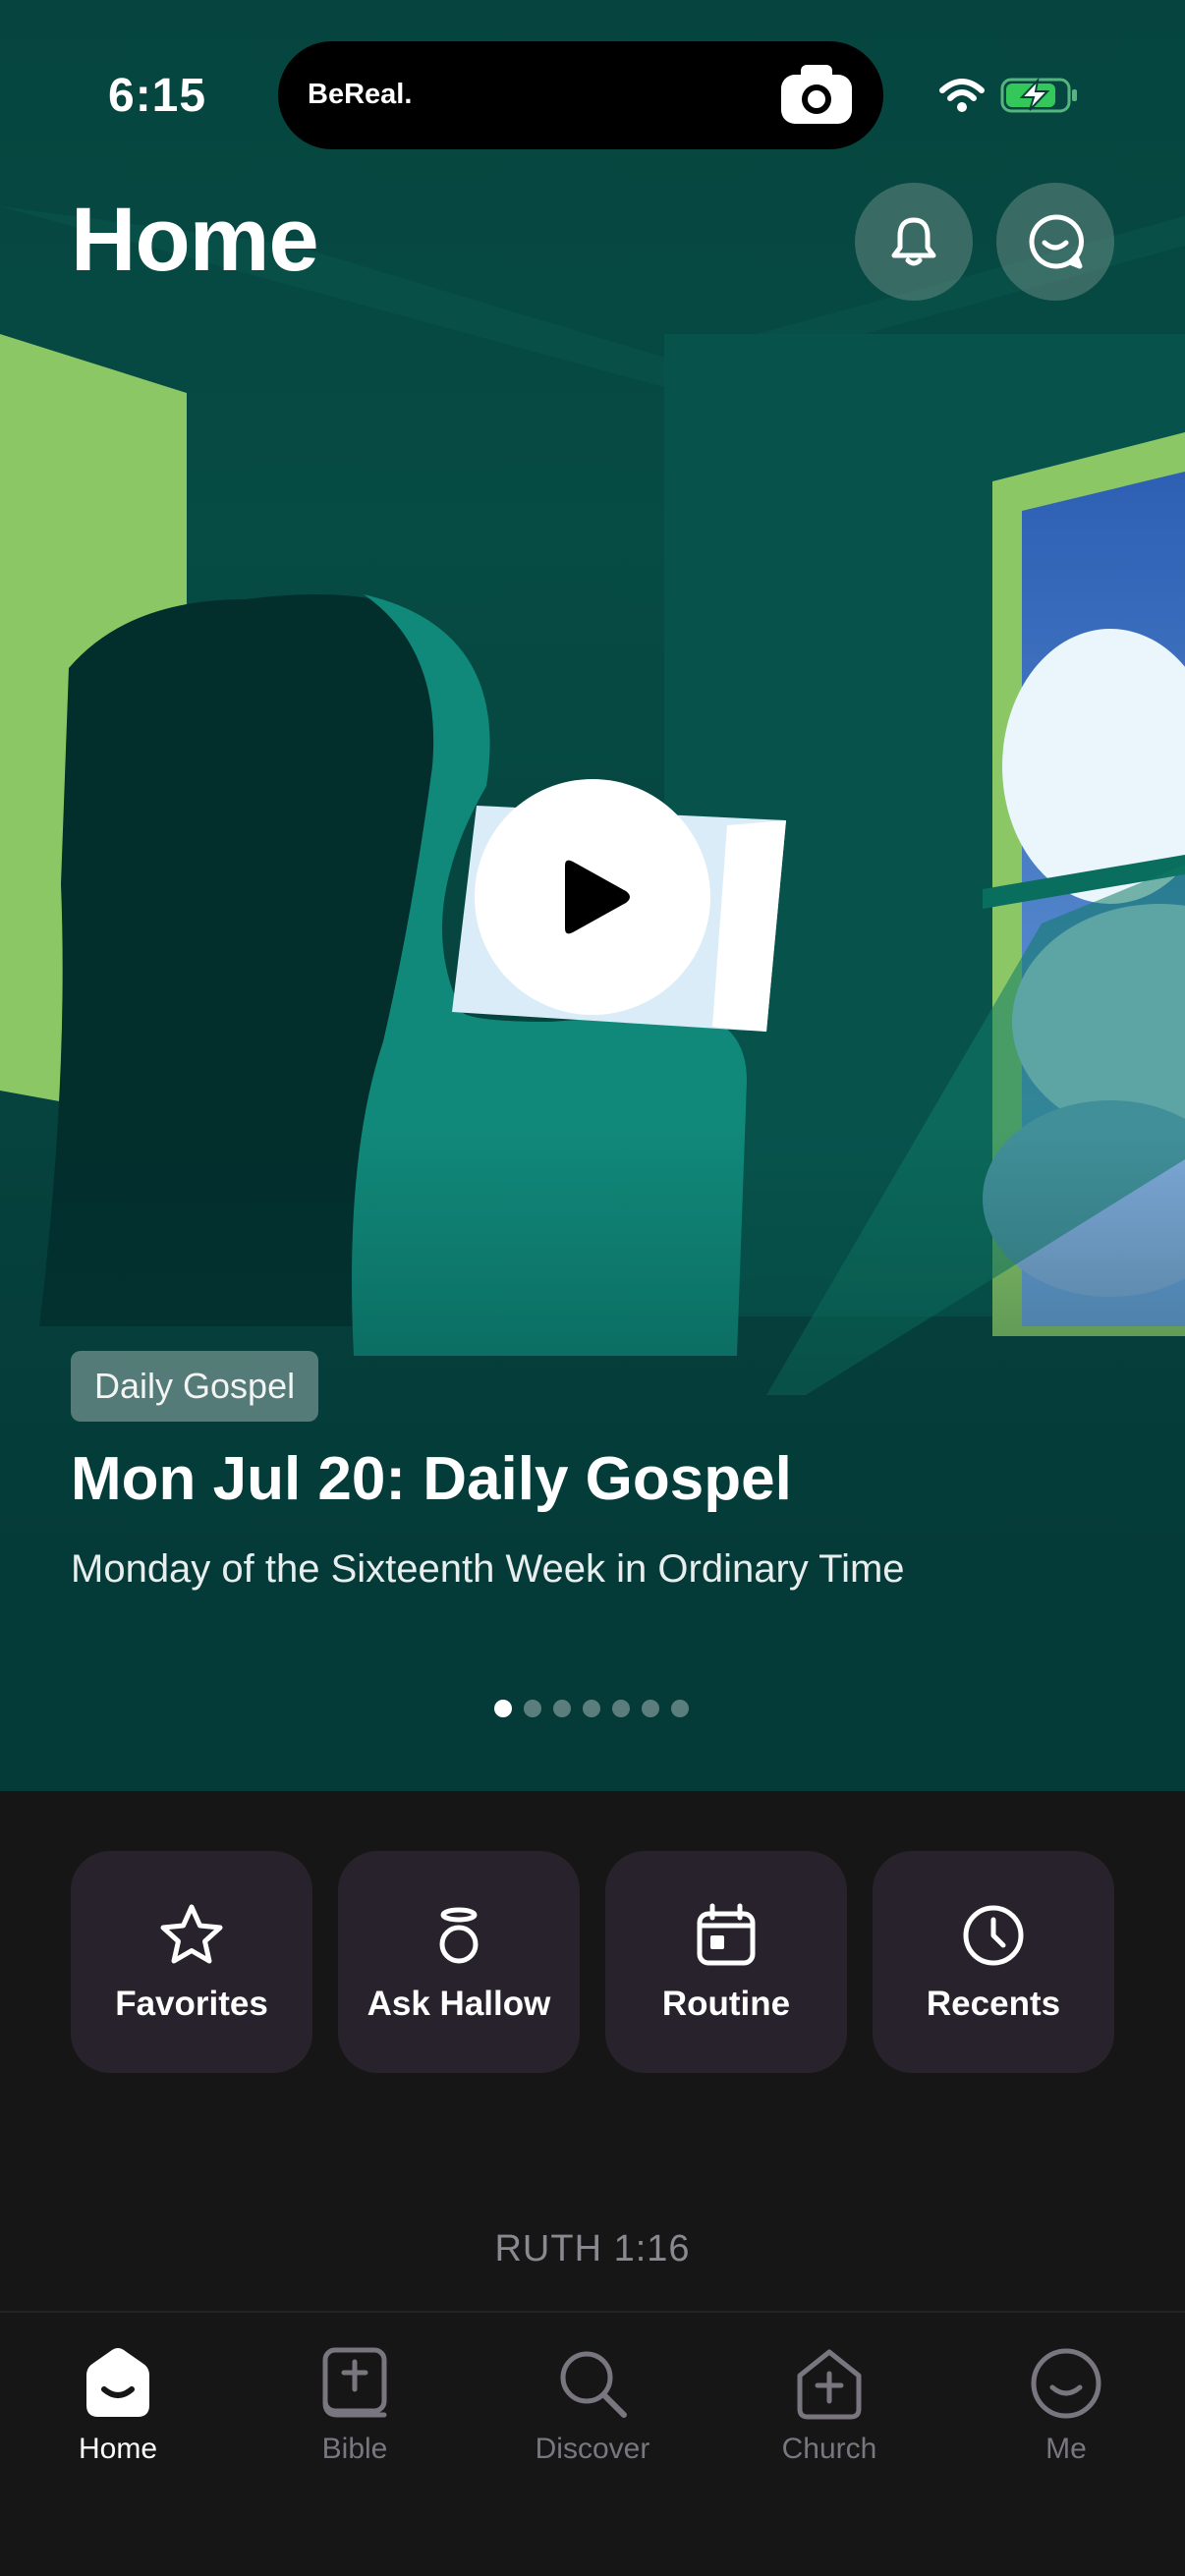 The width and height of the screenshot is (1185, 2576). Describe the element at coordinates (459, 1935) in the screenshot. I see `halo-icon` at that location.